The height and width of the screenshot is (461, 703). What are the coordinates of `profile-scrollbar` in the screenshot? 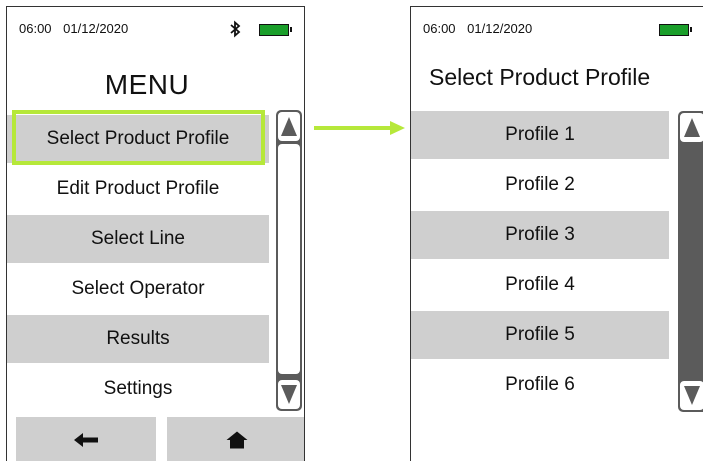 It's located at (690, 261).